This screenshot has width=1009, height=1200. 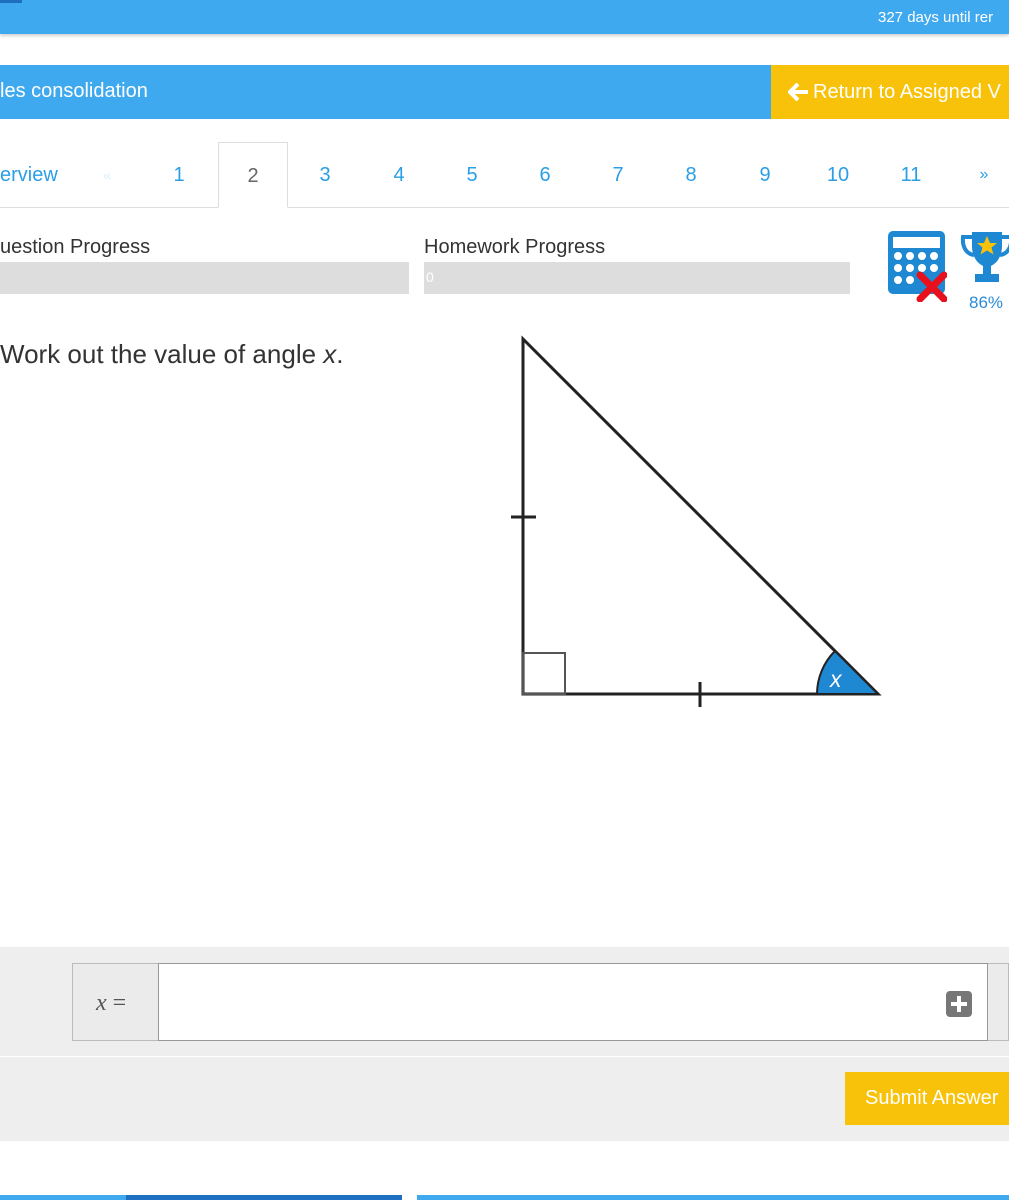 What do you see at coordinates (959, 1004) in the screenshot?
I see `plus-square-icon` at bounding box center [959, 1004].